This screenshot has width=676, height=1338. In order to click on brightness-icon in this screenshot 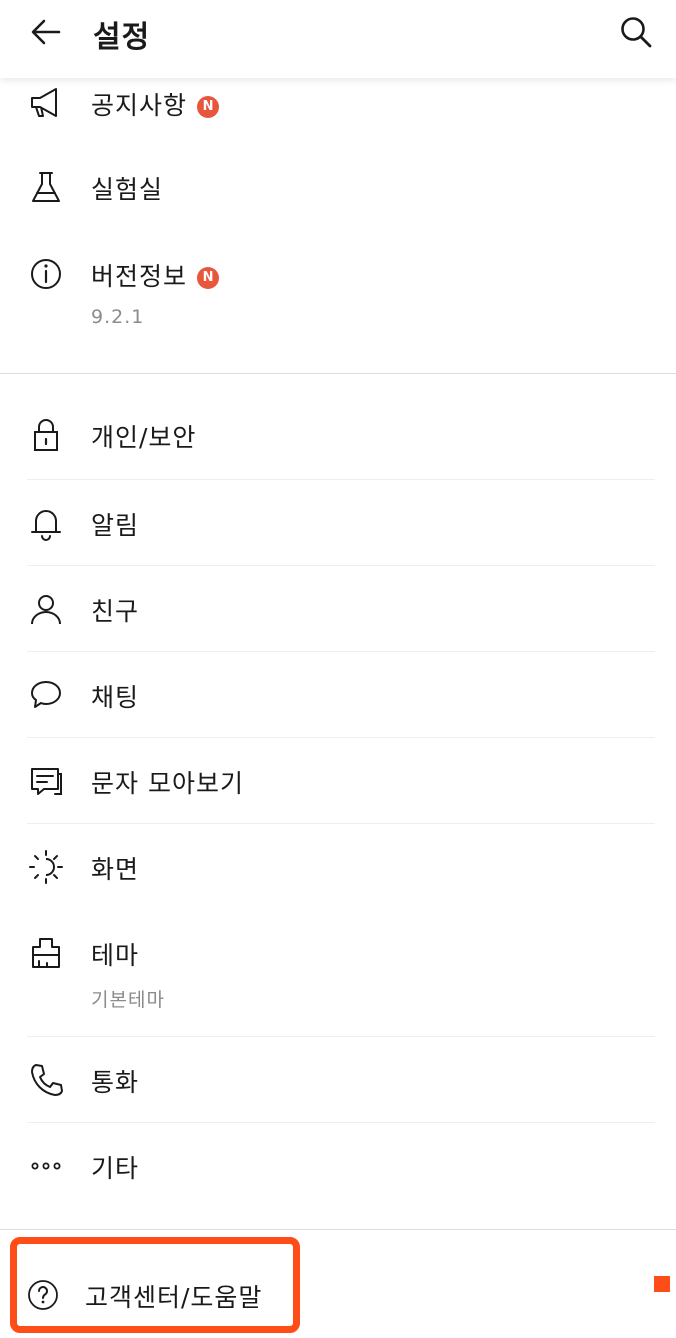, I will do `click(46, 867)`.